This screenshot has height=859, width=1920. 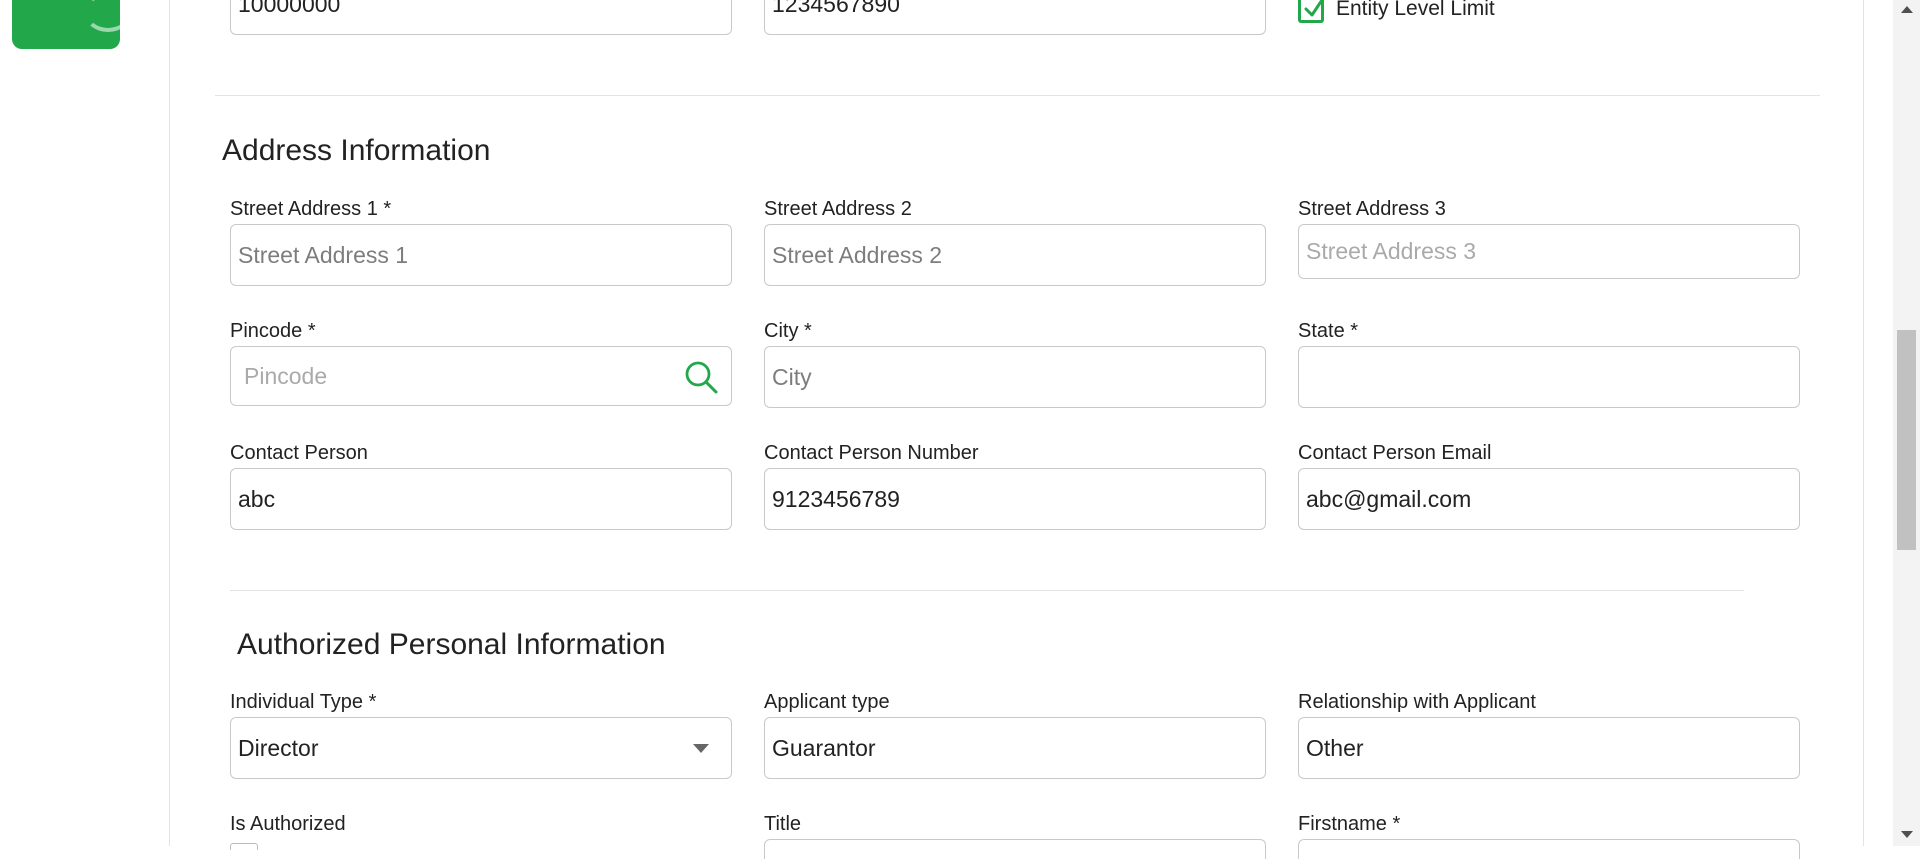 What do you see at coordinates (1549, 849) in the screenshot?
I see `firstname-input` at bounding box center [1549, 849].